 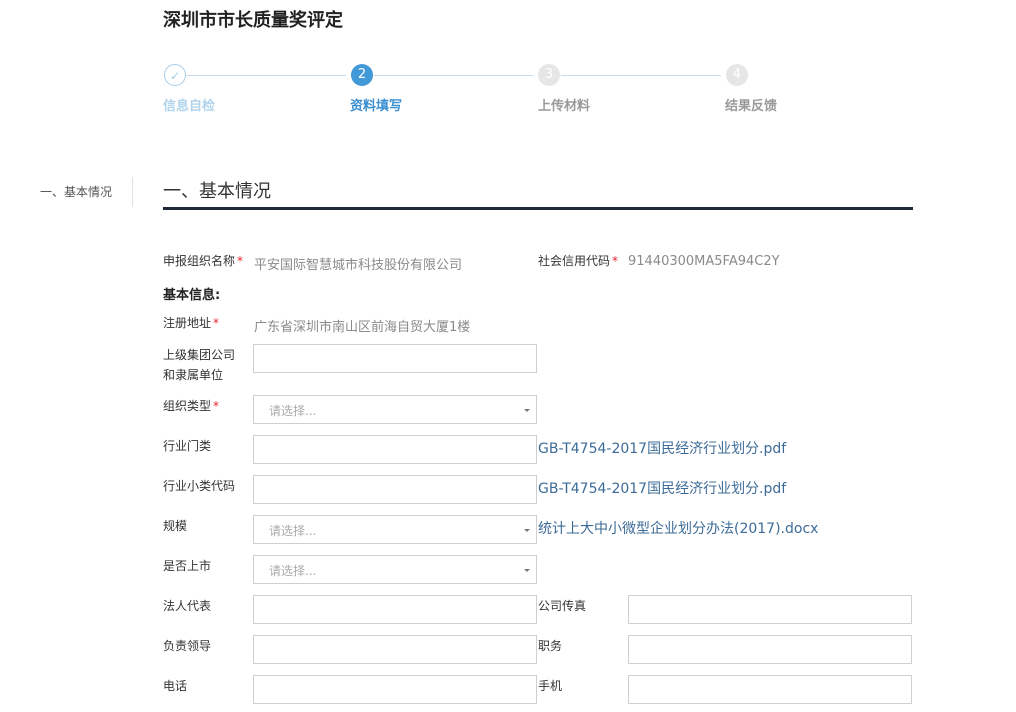 I want to click on credit-code-value: 91440300MA5FA94C2Y, so click(x=704, y=261).